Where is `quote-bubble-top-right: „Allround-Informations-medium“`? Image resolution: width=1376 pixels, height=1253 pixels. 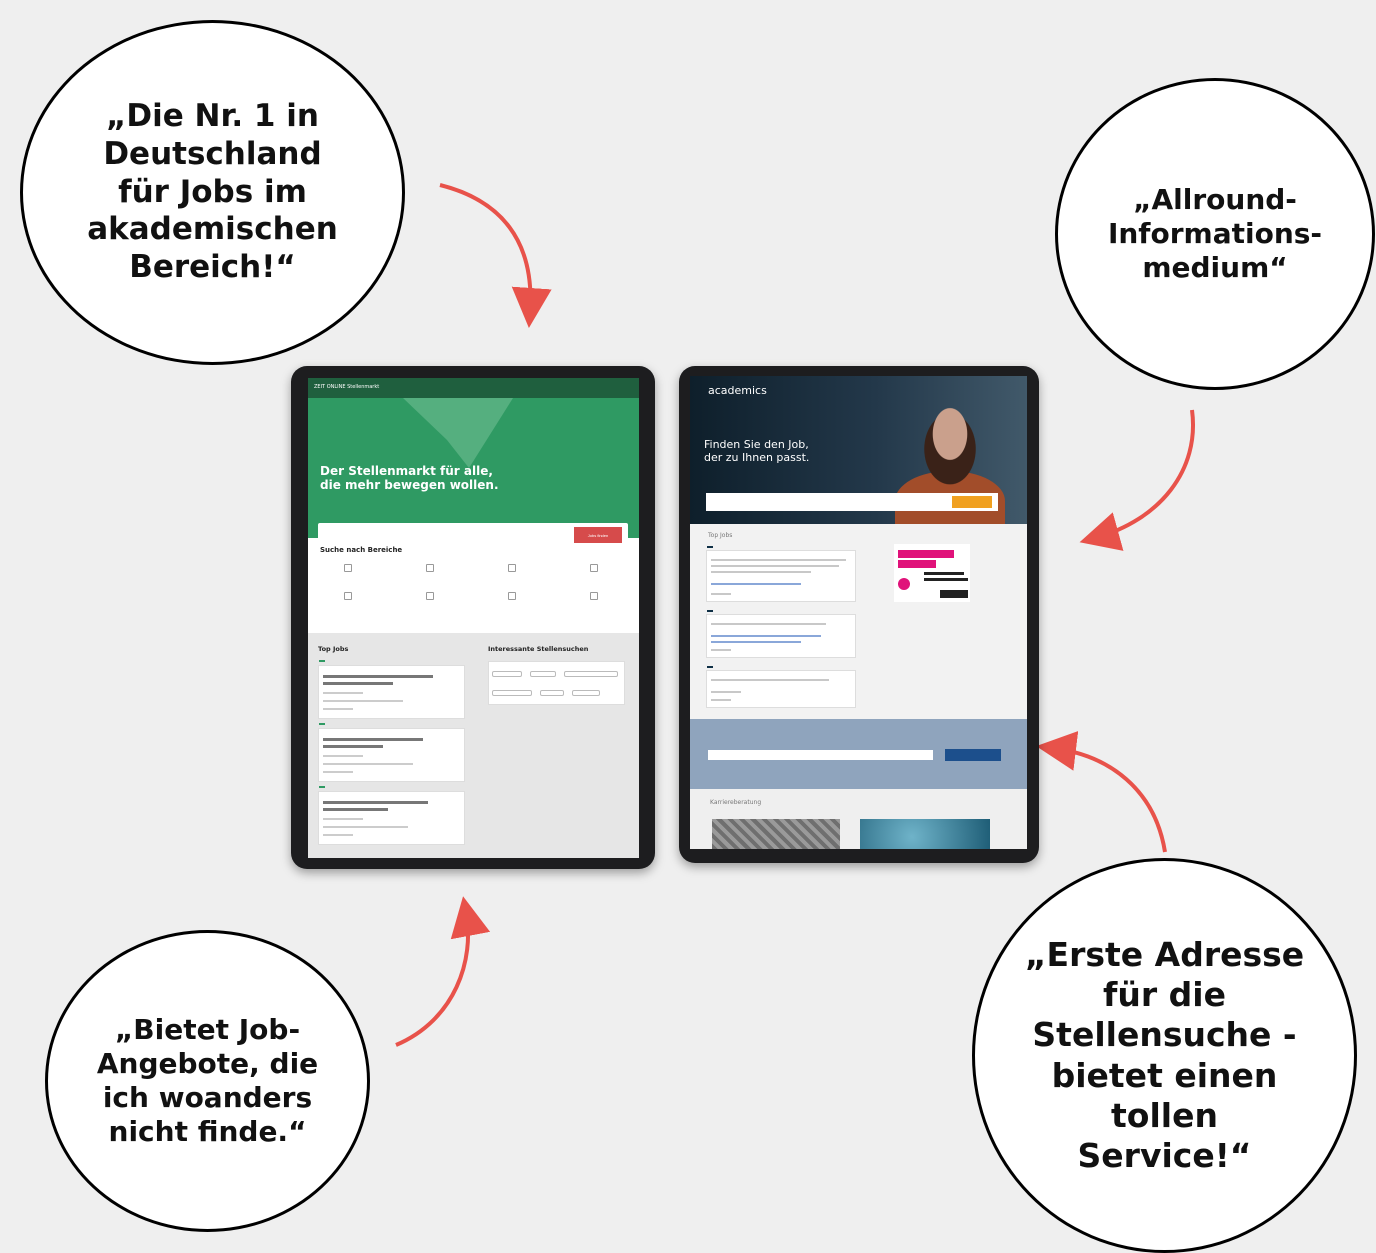
quote-bubble-top-right: „Allround-Informations-medium“ is located at coordinates (1215, 234).